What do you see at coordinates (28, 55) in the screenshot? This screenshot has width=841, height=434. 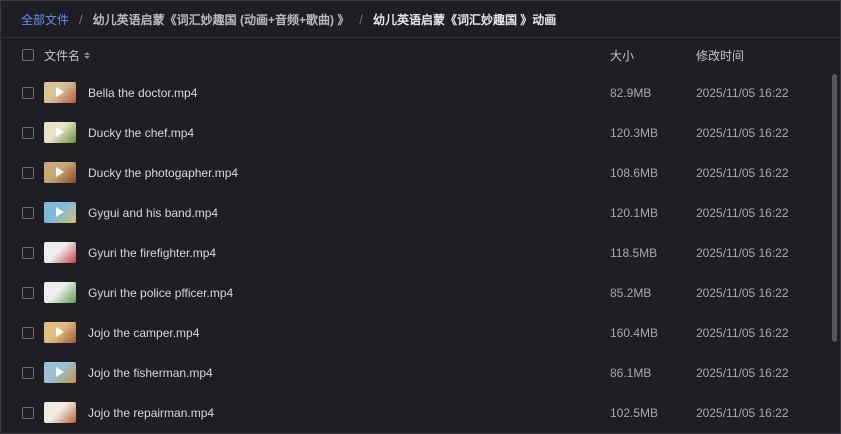 I see `select-all-checkbox` at bounding box center [28, 55].